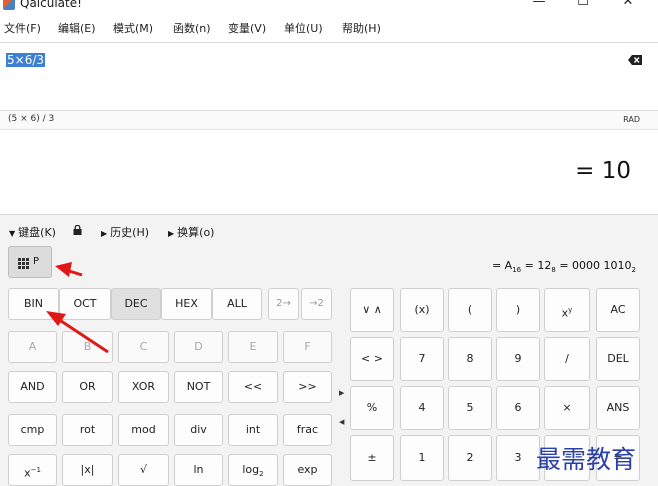 This screenshot has width=658, height=486. What do you see at coordinates (12, 233) in the screenshot?
I see `triangle-down-icon: ▼` at bounding box center [12, 233].